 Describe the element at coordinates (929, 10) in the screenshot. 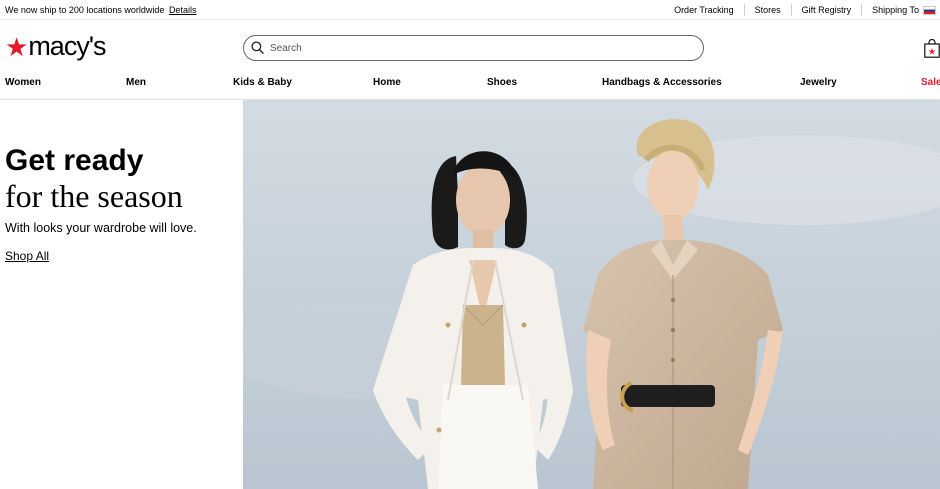

I see `flag-icon` at that location.